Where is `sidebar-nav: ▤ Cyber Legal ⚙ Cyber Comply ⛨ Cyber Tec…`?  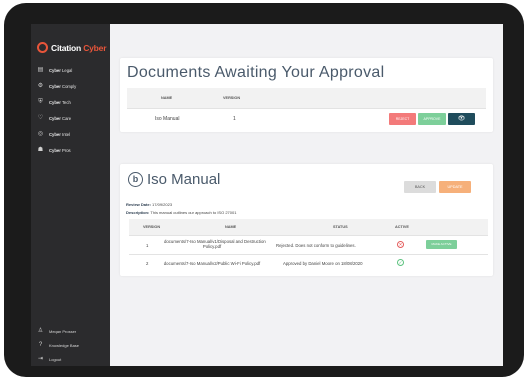 sidebar-nav: ▤ Cyber Legal ⚙ Cyber Comply ⛨ Cyber Tec… is located at coordinates (57, 113).